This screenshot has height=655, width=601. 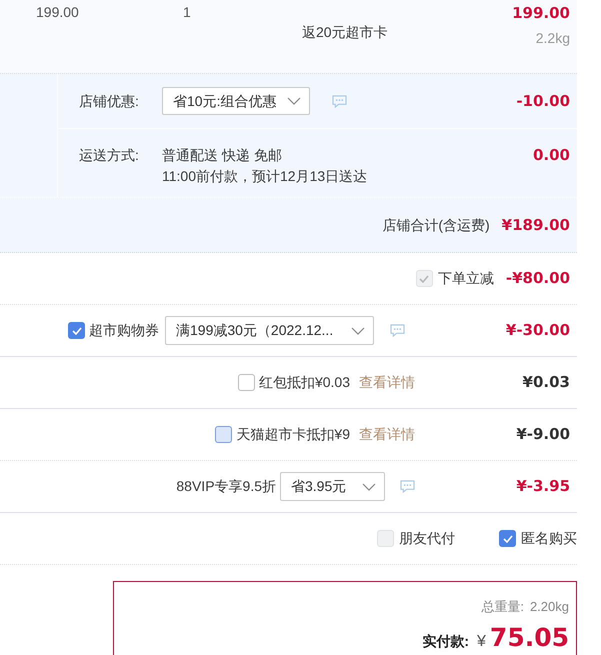 I want to click on amount: -¥80.00, so click(x=538, y=278).